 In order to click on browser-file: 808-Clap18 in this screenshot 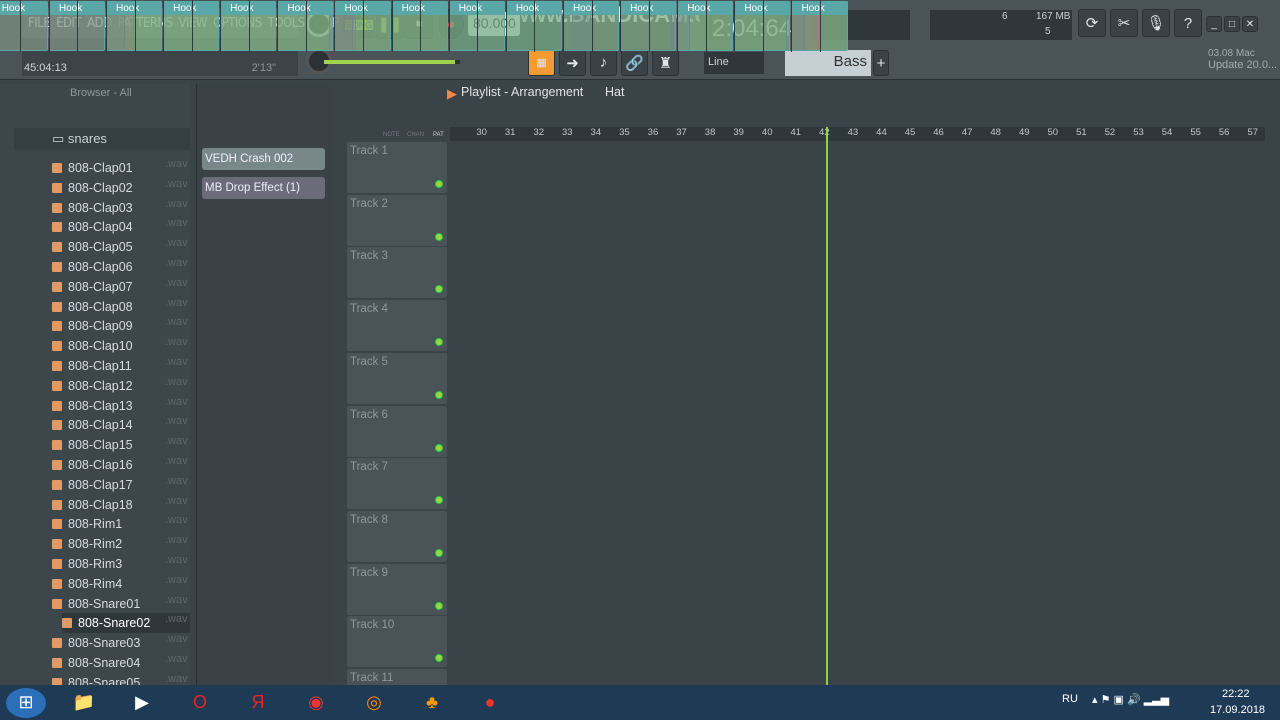, I will do `click(92, 505)`.